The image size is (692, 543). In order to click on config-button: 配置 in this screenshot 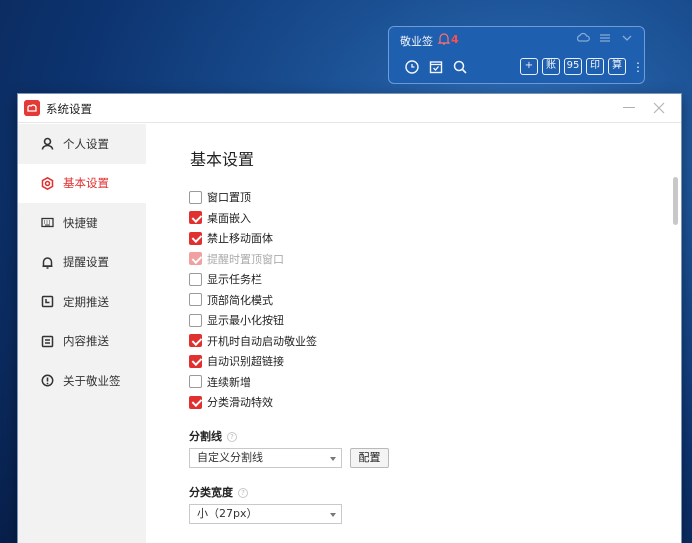, I will do `click(369, 458)`.